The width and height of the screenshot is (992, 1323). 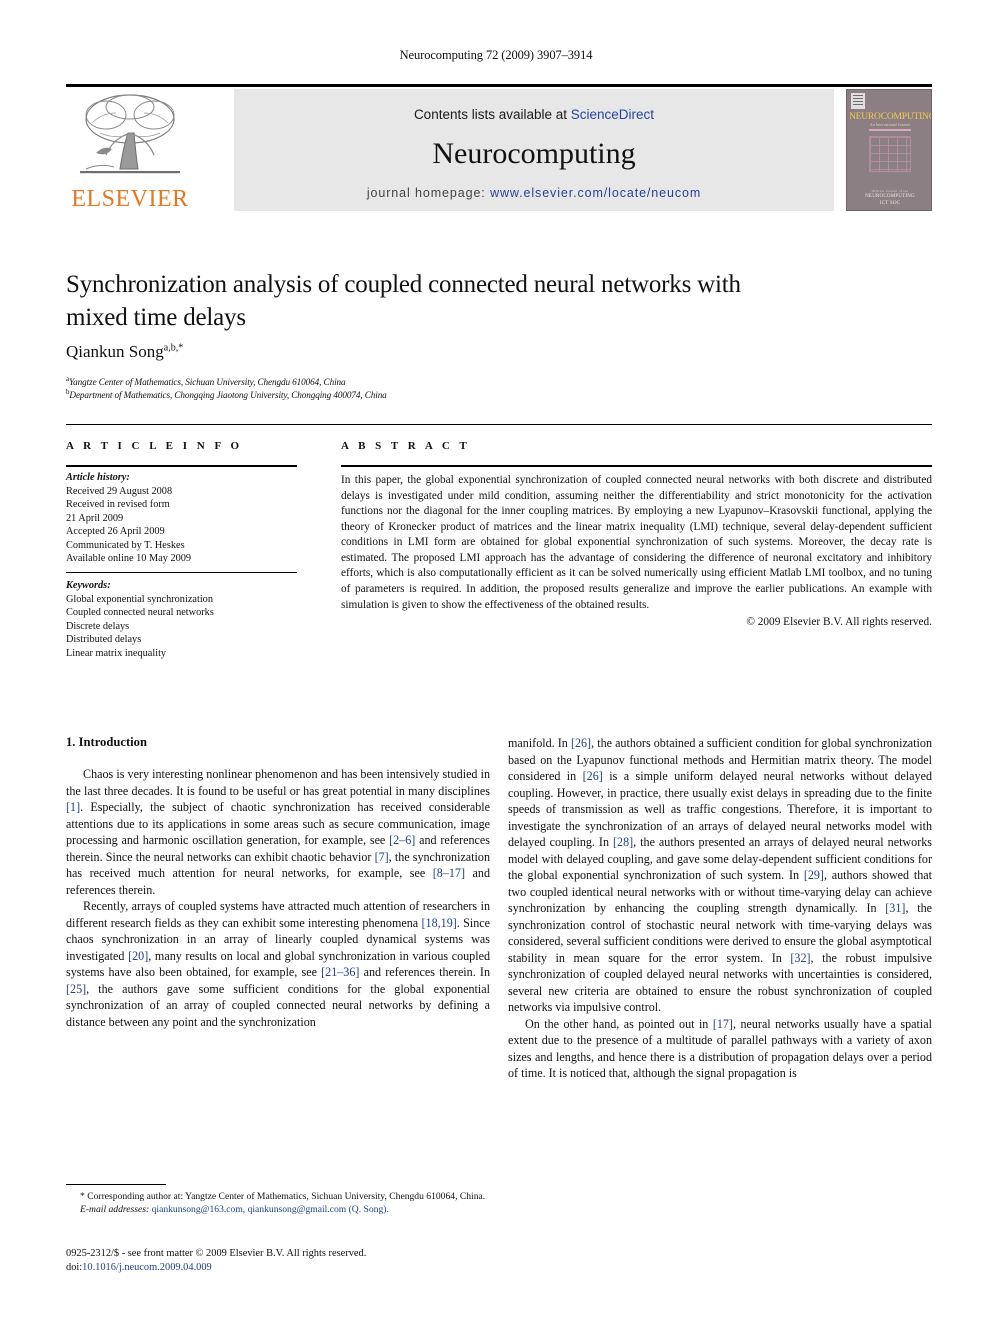 I want to click on footnote-rule, so click(x=116, y=1184).